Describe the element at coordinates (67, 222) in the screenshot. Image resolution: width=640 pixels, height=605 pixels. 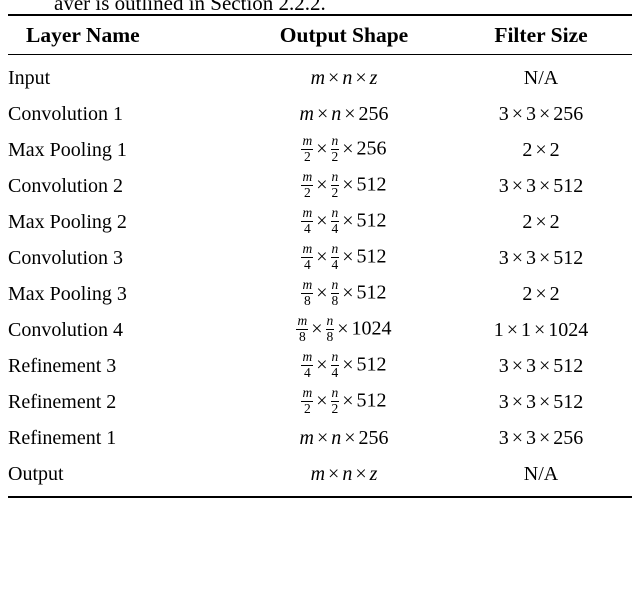
I see `cell-layer-name: Max Pooling 2` at that location.